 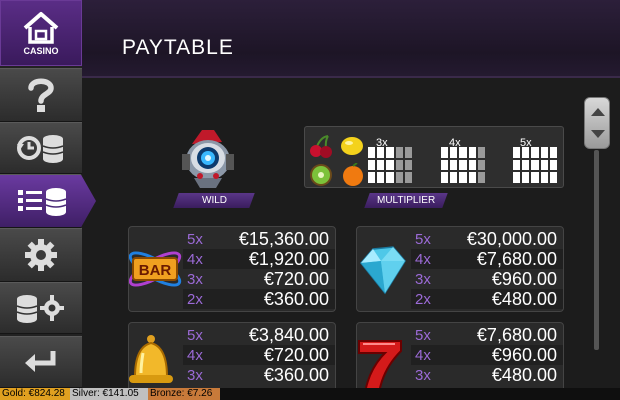 I want to click on paytable-button, so click(x=48, y=201).